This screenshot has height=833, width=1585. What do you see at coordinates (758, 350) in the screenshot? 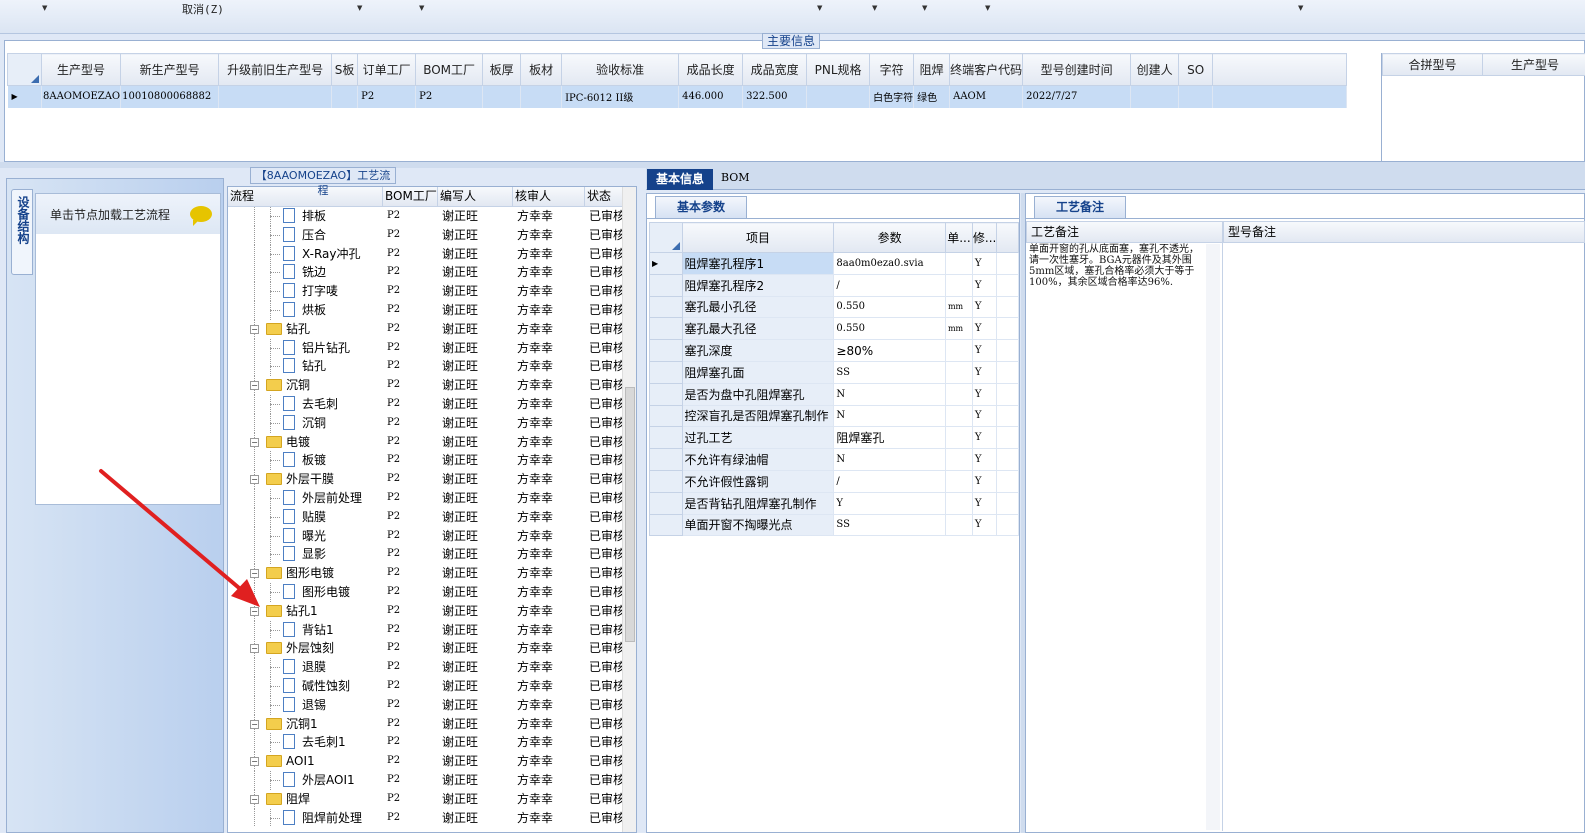
I see `param-item: 塞孔深度` at bounding box center [758, 350].